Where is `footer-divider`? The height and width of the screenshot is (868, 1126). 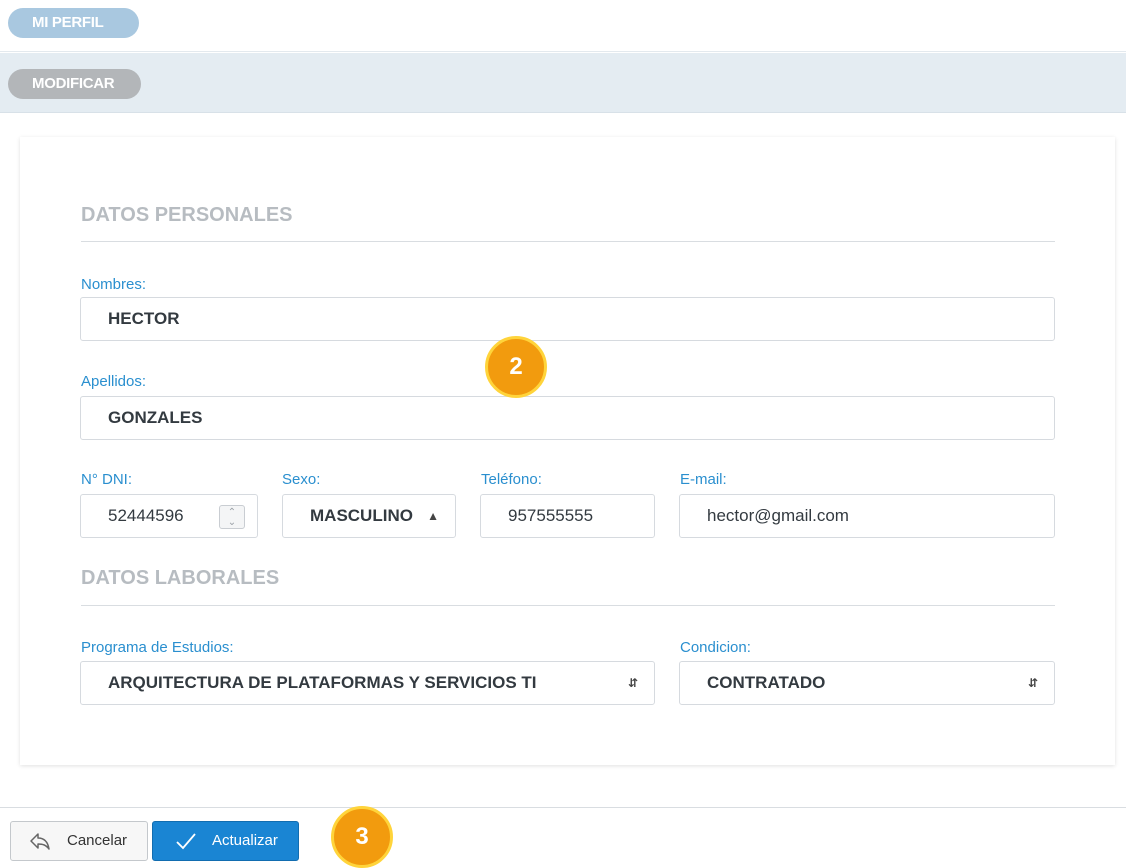
footer-divider is located at coordinates (563, 807).